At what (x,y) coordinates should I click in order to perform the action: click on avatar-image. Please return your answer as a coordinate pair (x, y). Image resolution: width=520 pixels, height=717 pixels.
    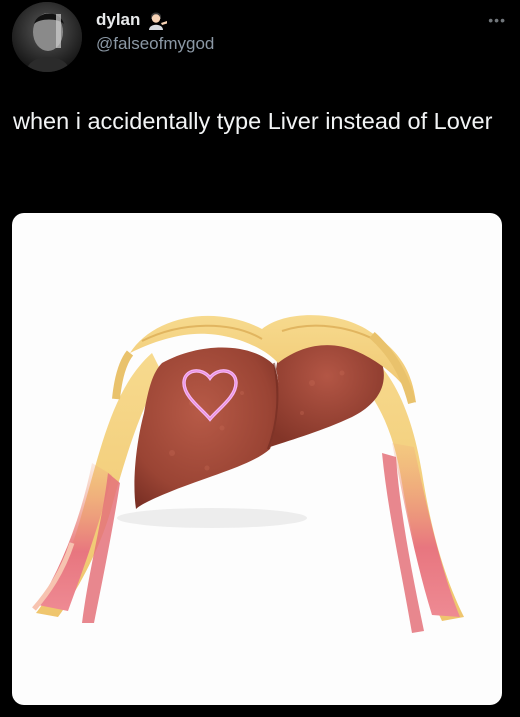
    Looking at the image, I should click on (47, 37).